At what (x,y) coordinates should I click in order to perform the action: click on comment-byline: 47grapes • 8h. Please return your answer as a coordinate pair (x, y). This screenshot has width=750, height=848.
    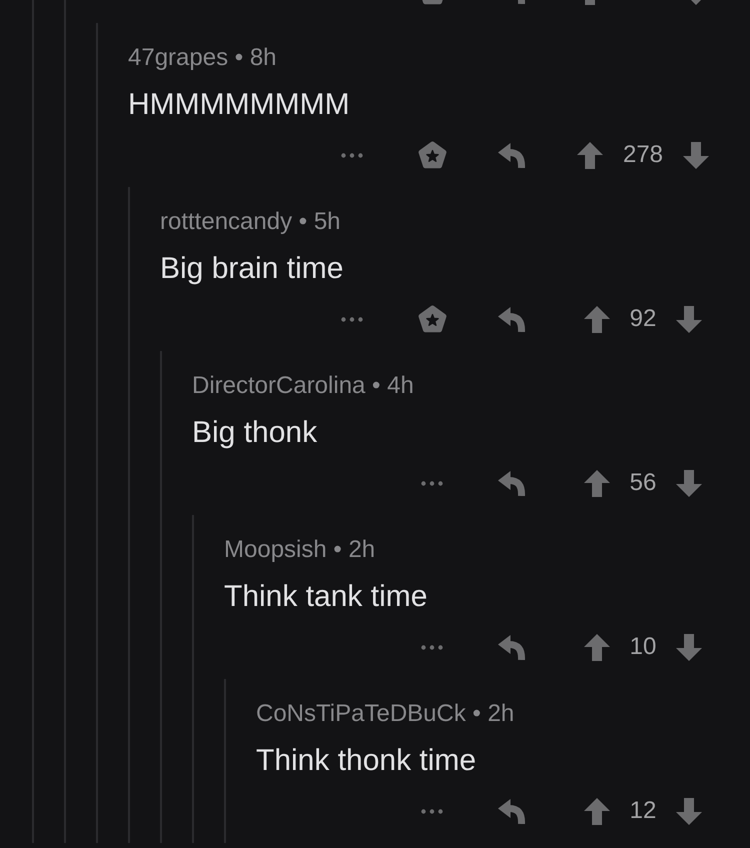
    Looking at the image, I should click on (203, 58).